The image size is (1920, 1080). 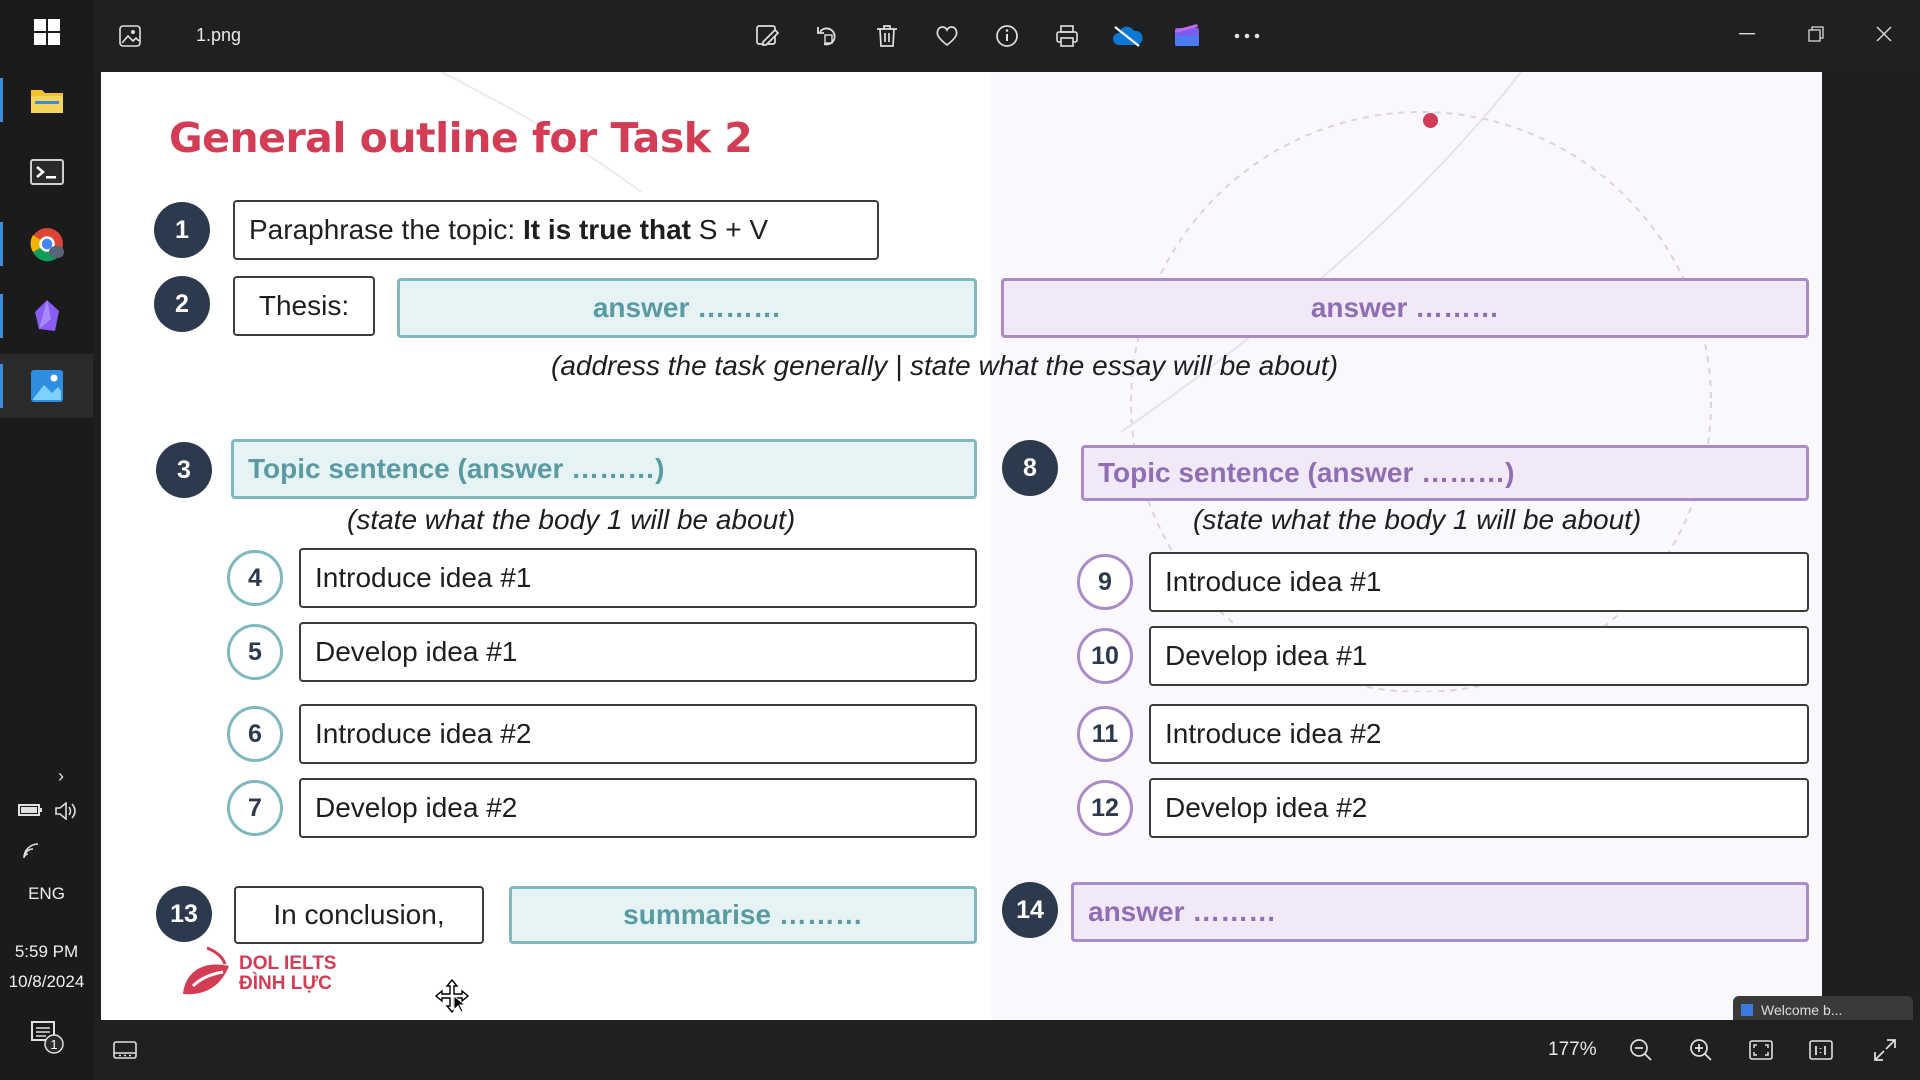 I want to click on heart-icon, so click(x=947, y=36).